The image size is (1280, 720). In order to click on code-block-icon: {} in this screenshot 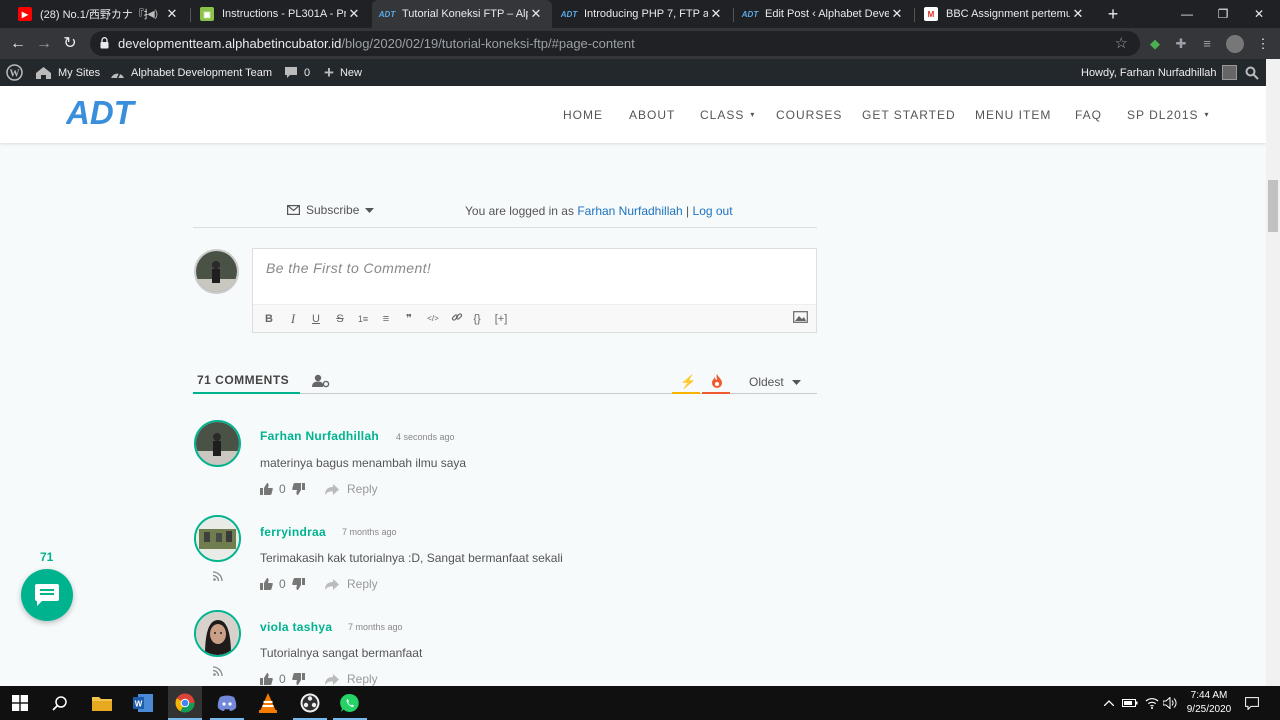, I will do `click(477, 319)`.